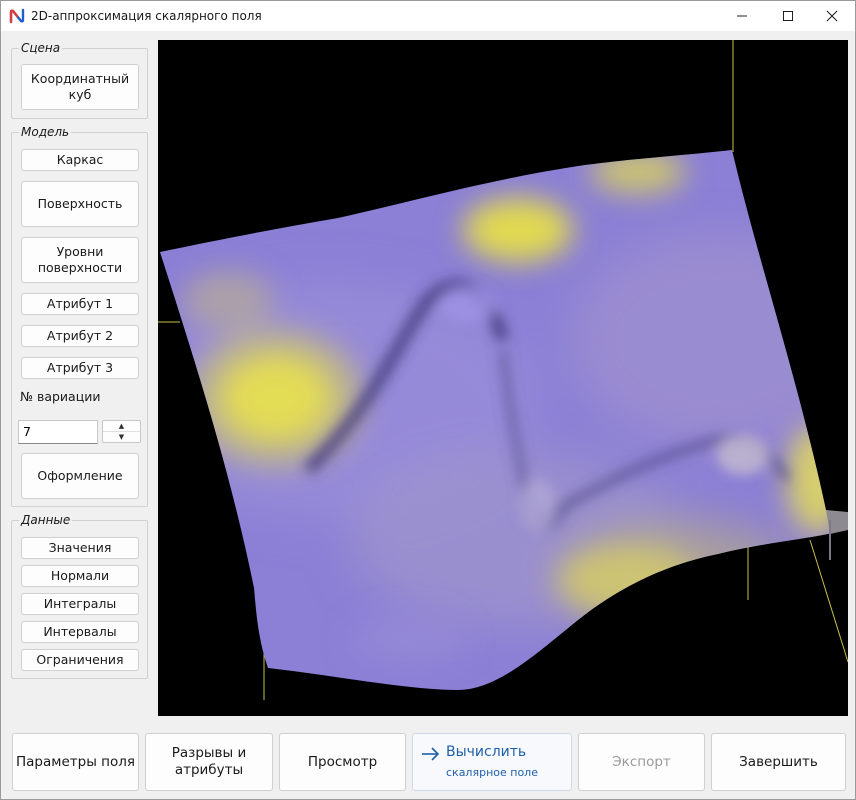  I want to click on minimize-icon, so click(742, 16).